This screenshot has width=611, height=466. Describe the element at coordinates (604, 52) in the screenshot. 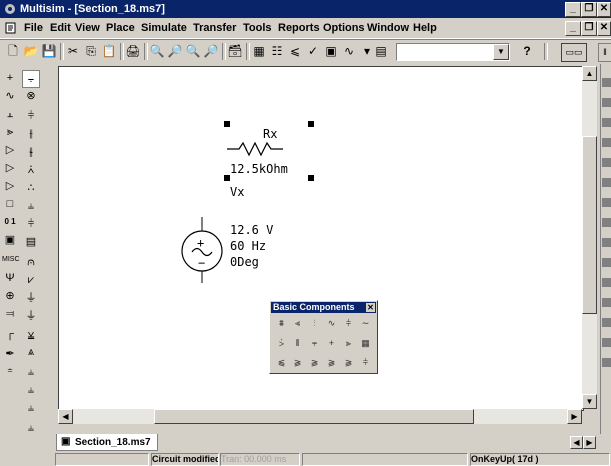

I see `simulate-switch-icon: ‖` at that location.